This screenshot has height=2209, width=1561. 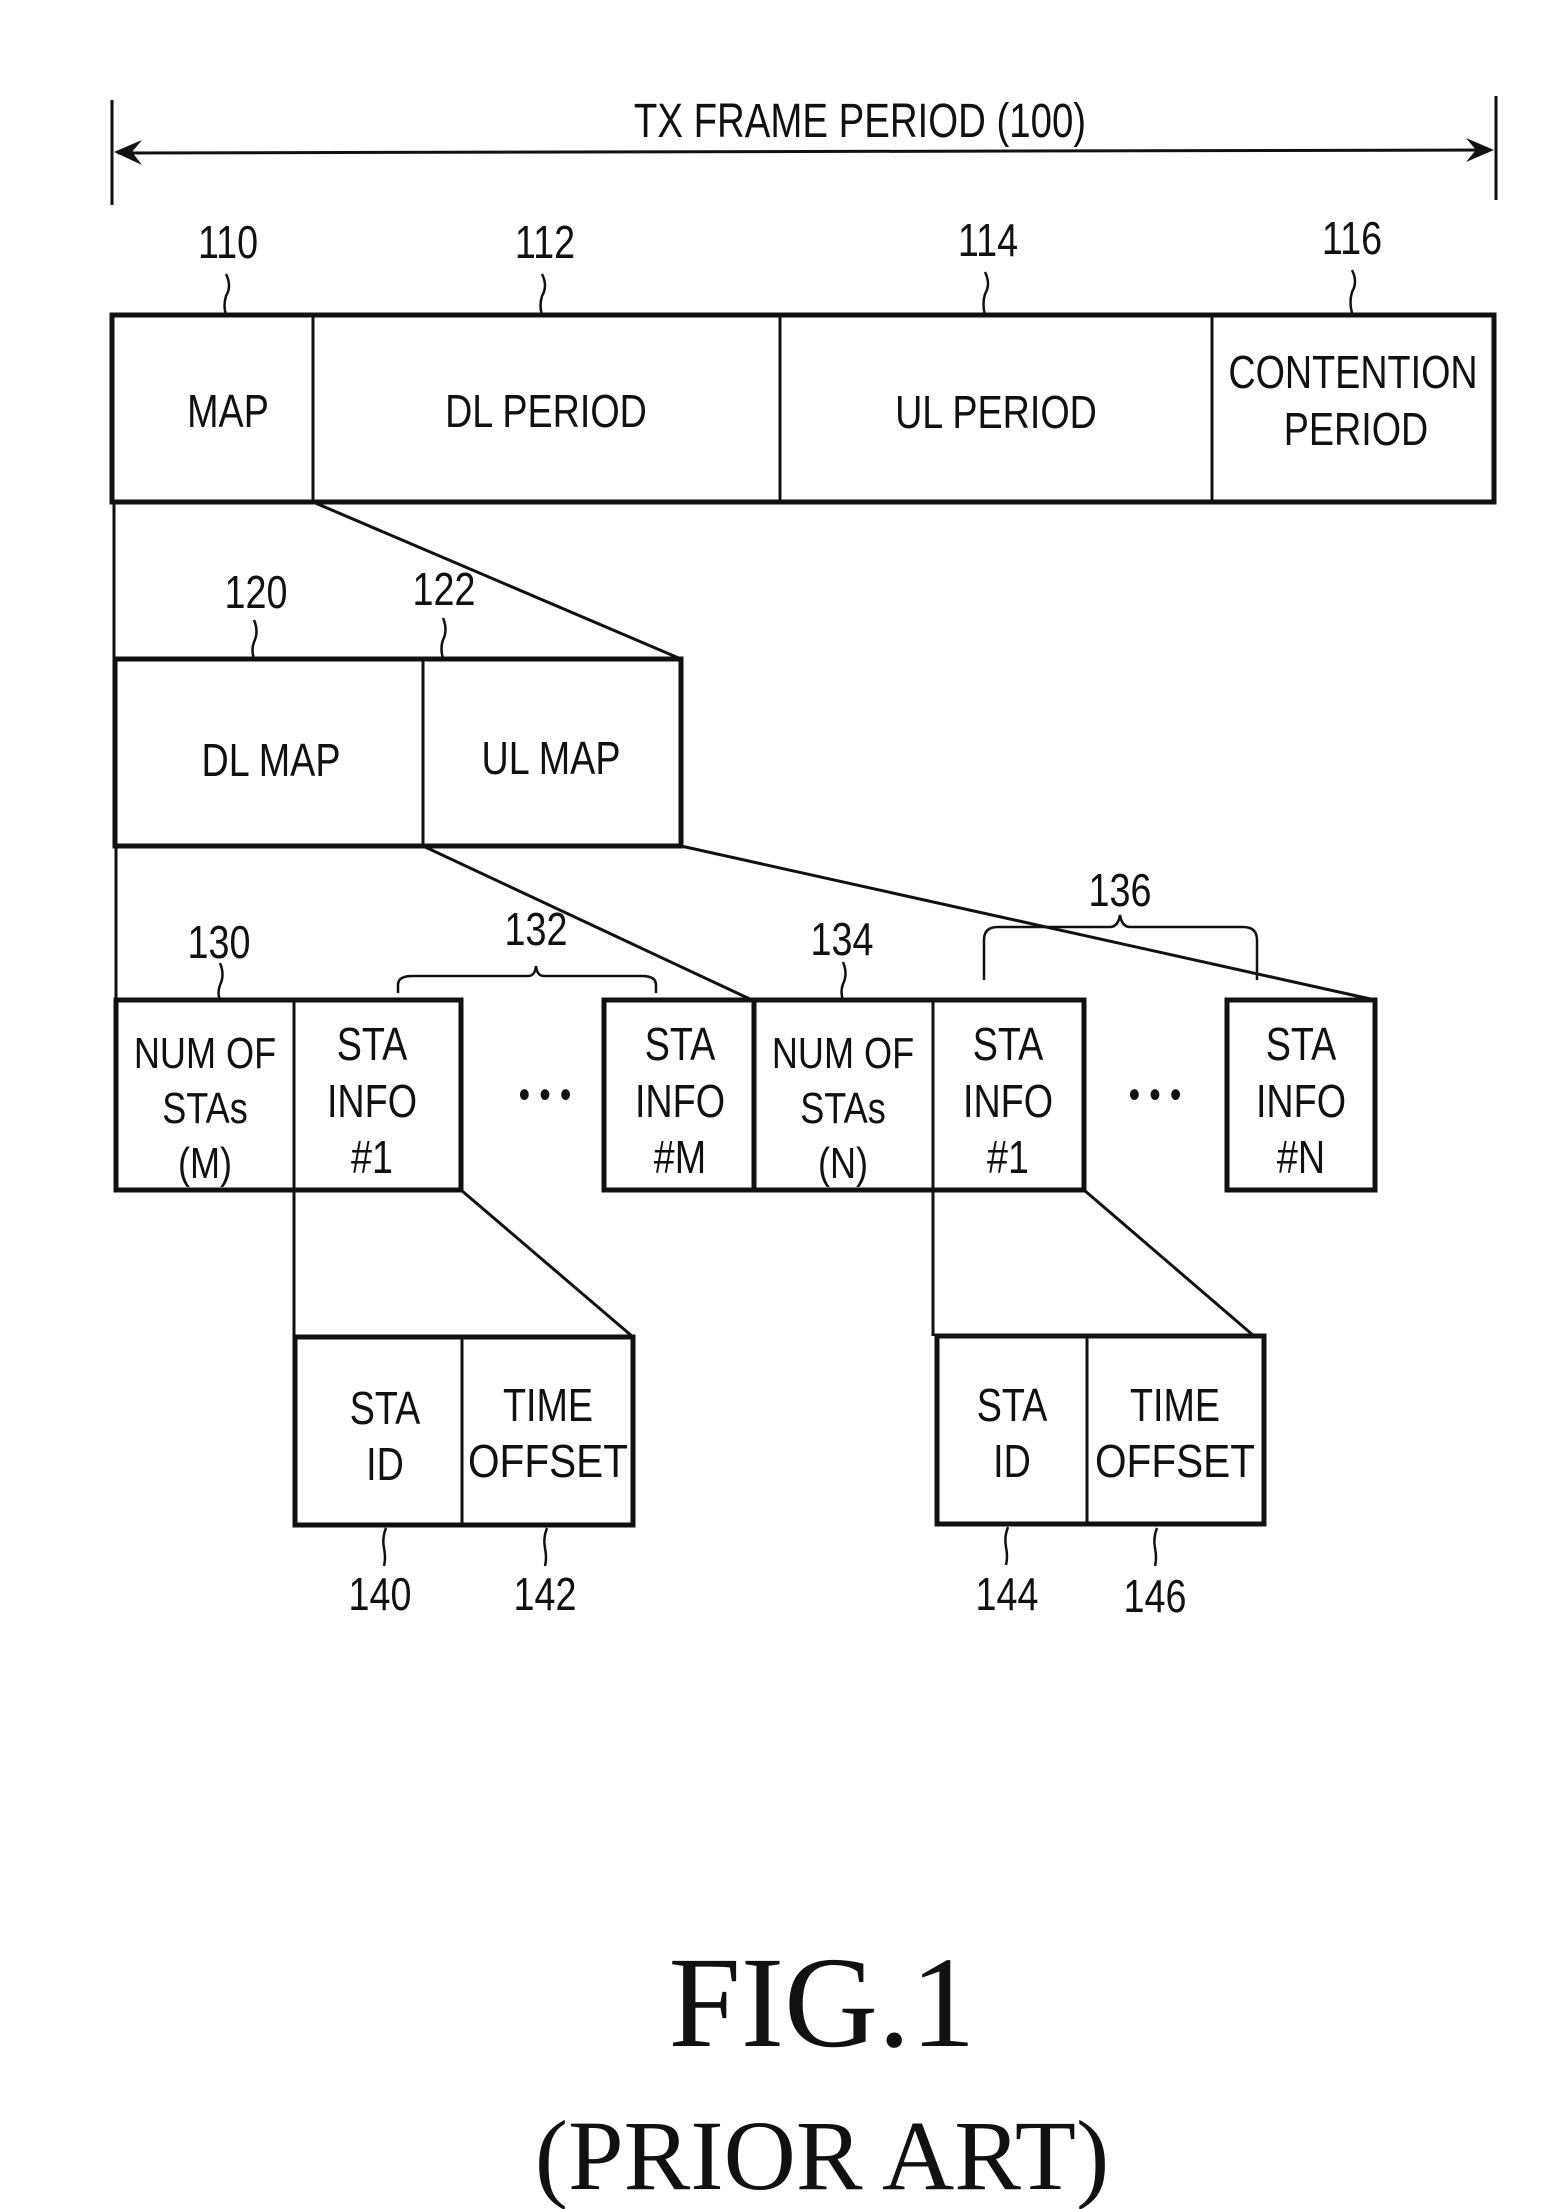 I want to click on frame-period-dimension: TX FRAME PERIOD (100), so click(x=804, y=150).